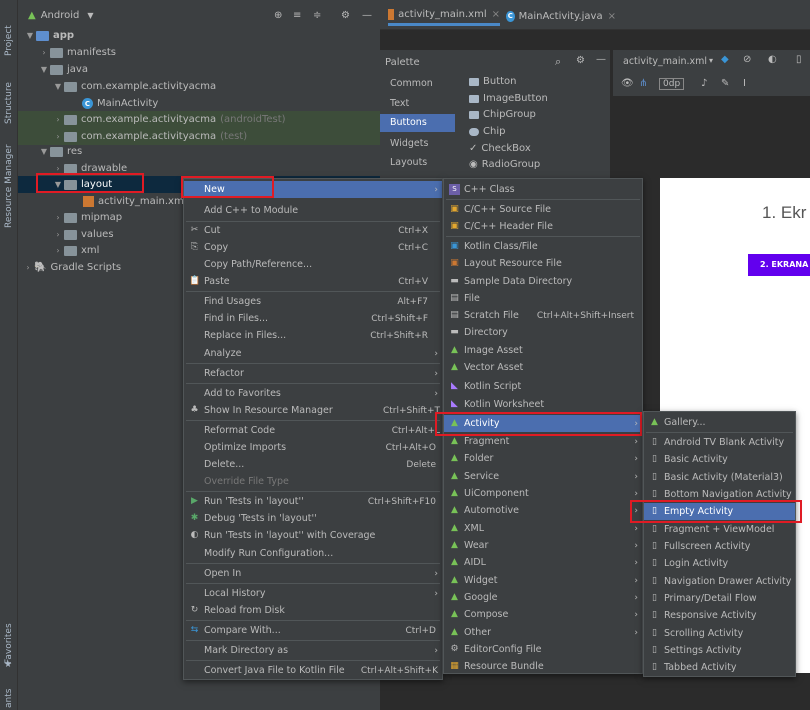  What do you see at coordinates (500, 148) in the screenshot?
I see `palette-item-checkbox: ✓ CheckBox` at bounding box center [500, 148].